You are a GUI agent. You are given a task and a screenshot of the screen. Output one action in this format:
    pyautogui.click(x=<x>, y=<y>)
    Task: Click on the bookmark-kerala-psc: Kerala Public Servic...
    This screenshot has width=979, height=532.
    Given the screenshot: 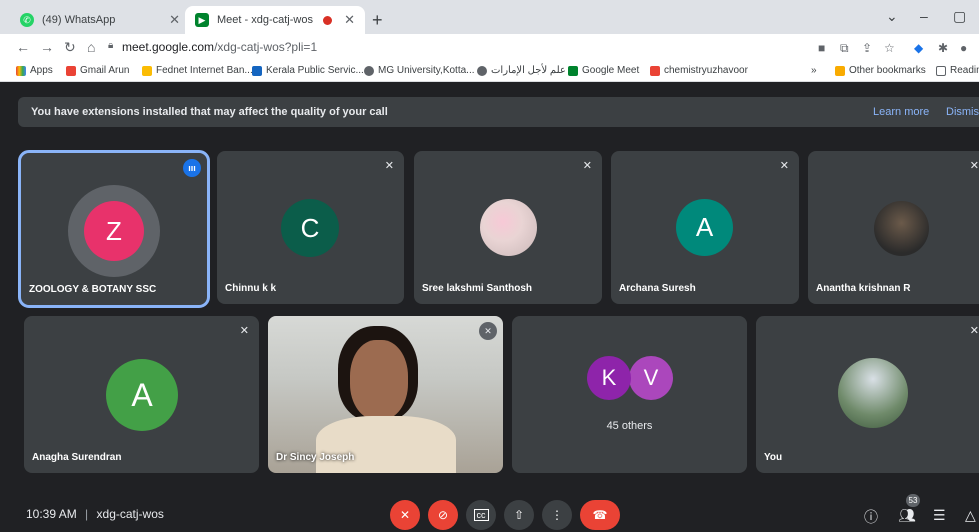 What is the action you would take?
    pyautogui.click(x=308, y=70)
    